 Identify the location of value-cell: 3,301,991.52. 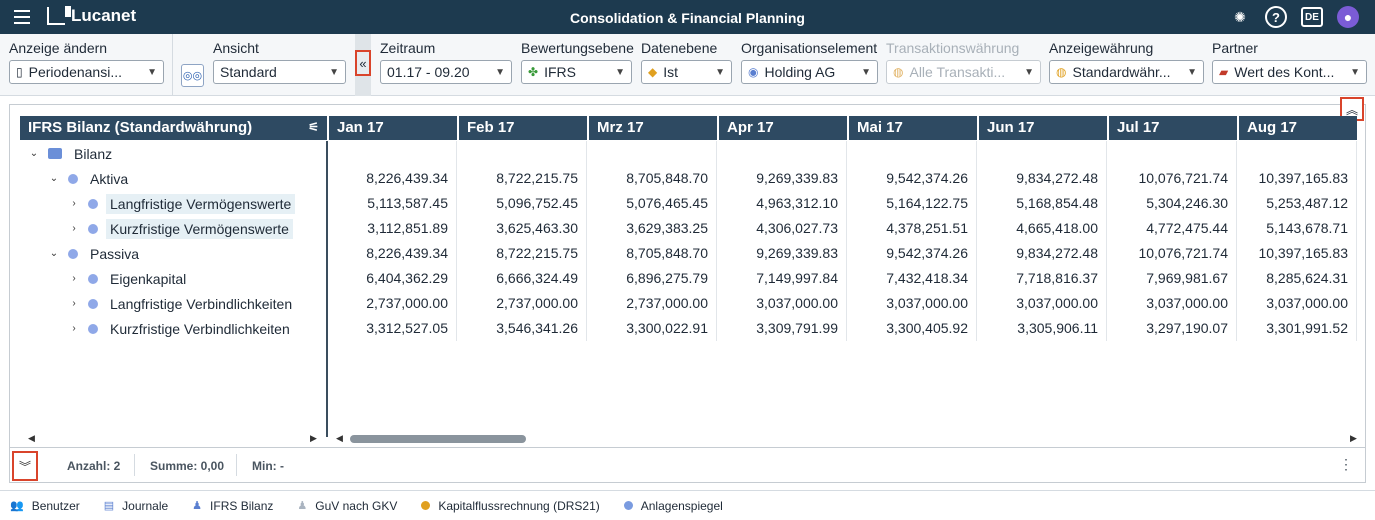
(1297, 328).